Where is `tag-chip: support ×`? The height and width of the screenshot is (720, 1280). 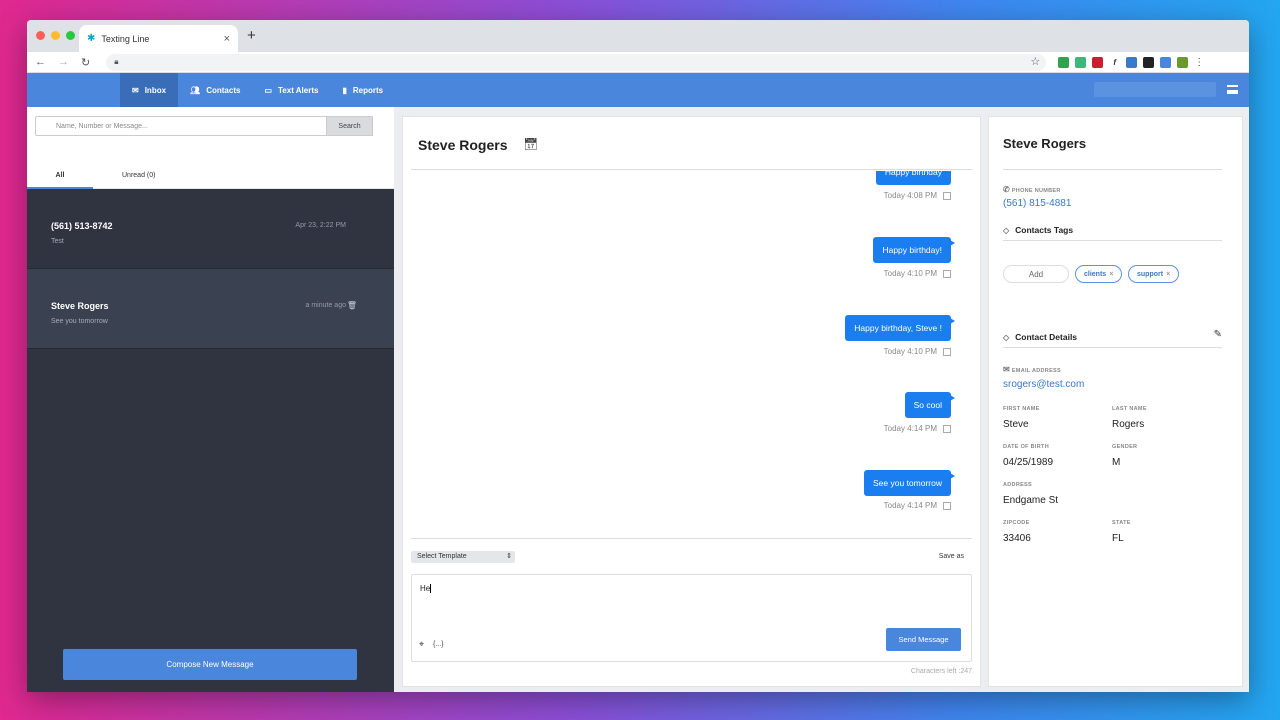 tag-chip: support × is located at coordinates (1154, 274).